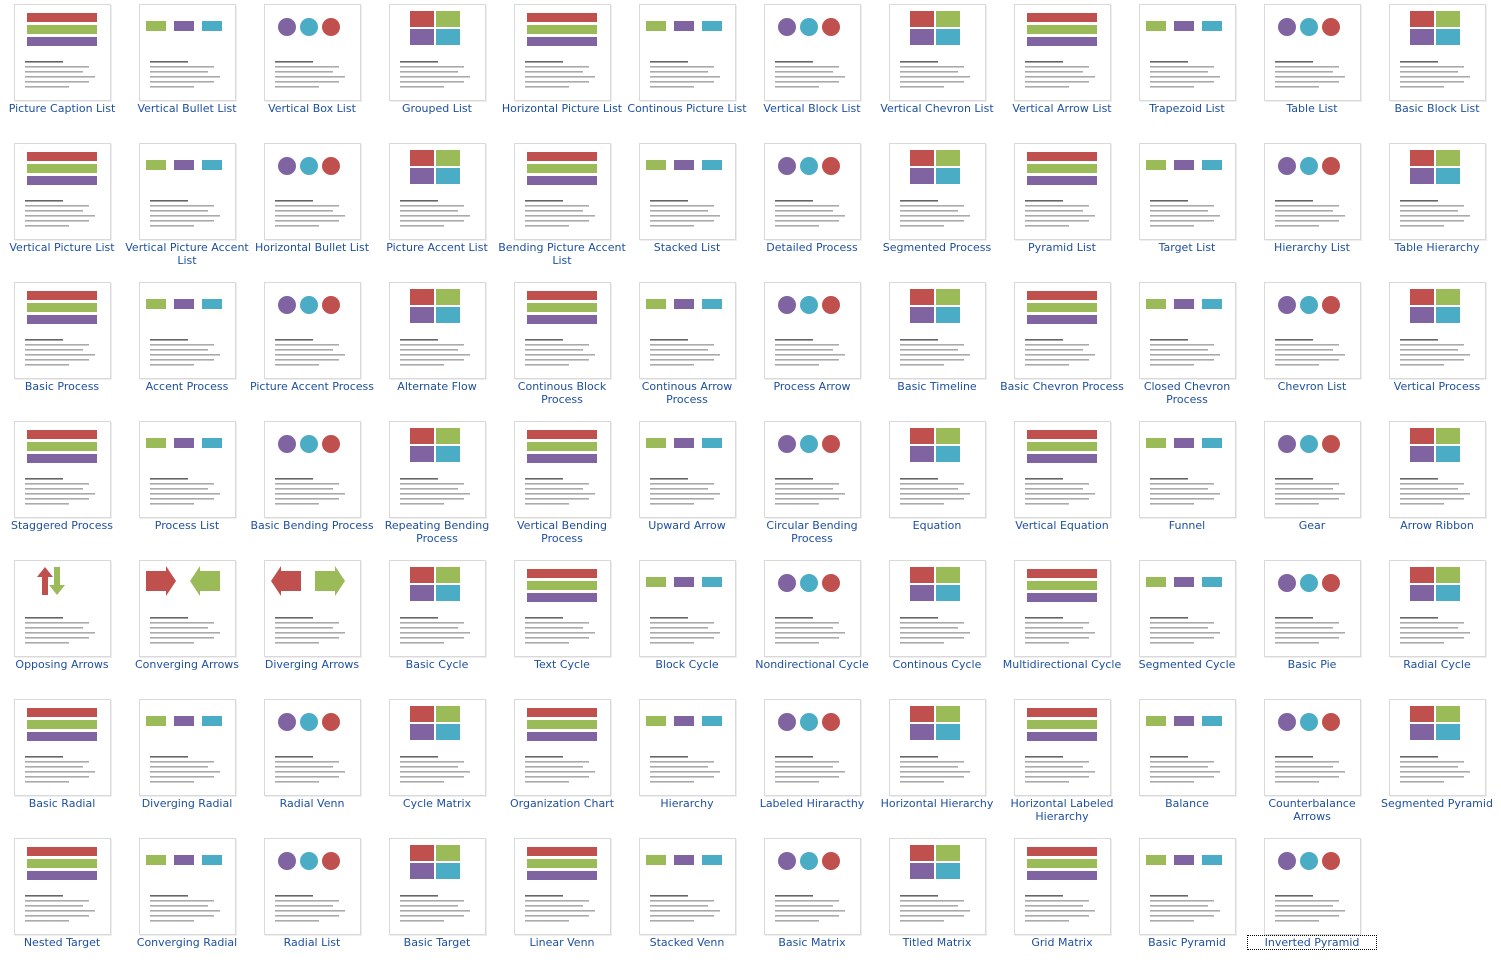  I want to click on gallery-item-process-list: Process List, so click(187, 487).